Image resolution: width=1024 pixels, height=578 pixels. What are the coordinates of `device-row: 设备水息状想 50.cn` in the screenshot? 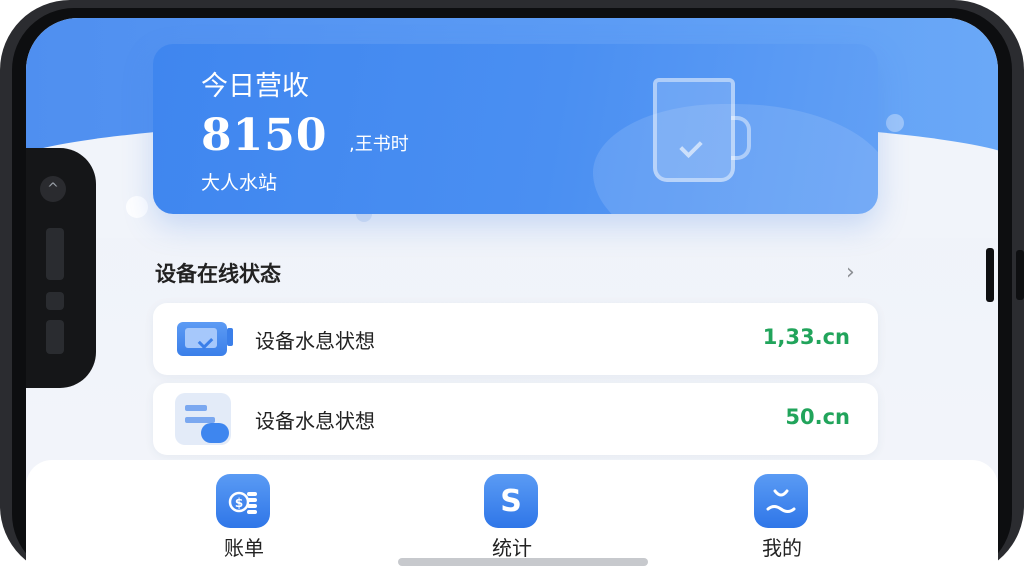 It's located at (515, 419).